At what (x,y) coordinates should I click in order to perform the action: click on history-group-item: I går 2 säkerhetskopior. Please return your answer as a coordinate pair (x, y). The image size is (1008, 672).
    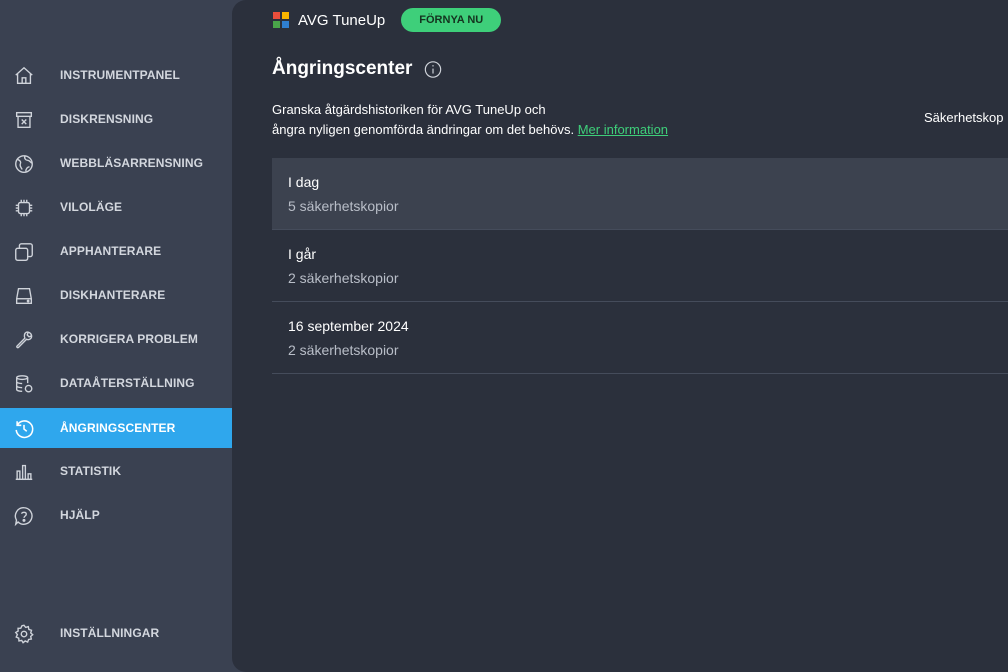
    Looking at the image, I should click on (640, 266).